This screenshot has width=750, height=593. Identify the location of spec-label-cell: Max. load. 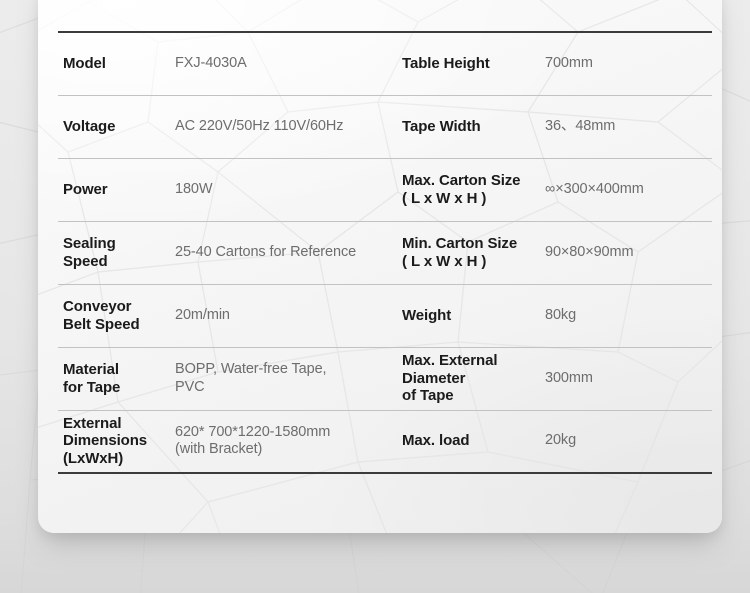
(473, 441).